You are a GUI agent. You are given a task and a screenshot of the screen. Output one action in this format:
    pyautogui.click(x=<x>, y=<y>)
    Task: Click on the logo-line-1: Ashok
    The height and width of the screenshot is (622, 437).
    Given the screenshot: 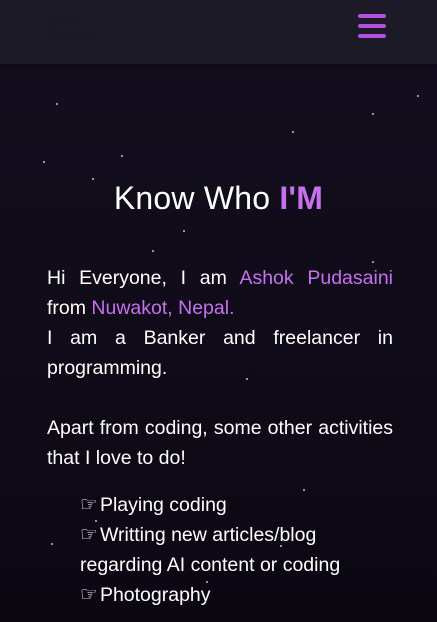 What is the action you would take?
    pyautogui.click(x=67, y=22)
    